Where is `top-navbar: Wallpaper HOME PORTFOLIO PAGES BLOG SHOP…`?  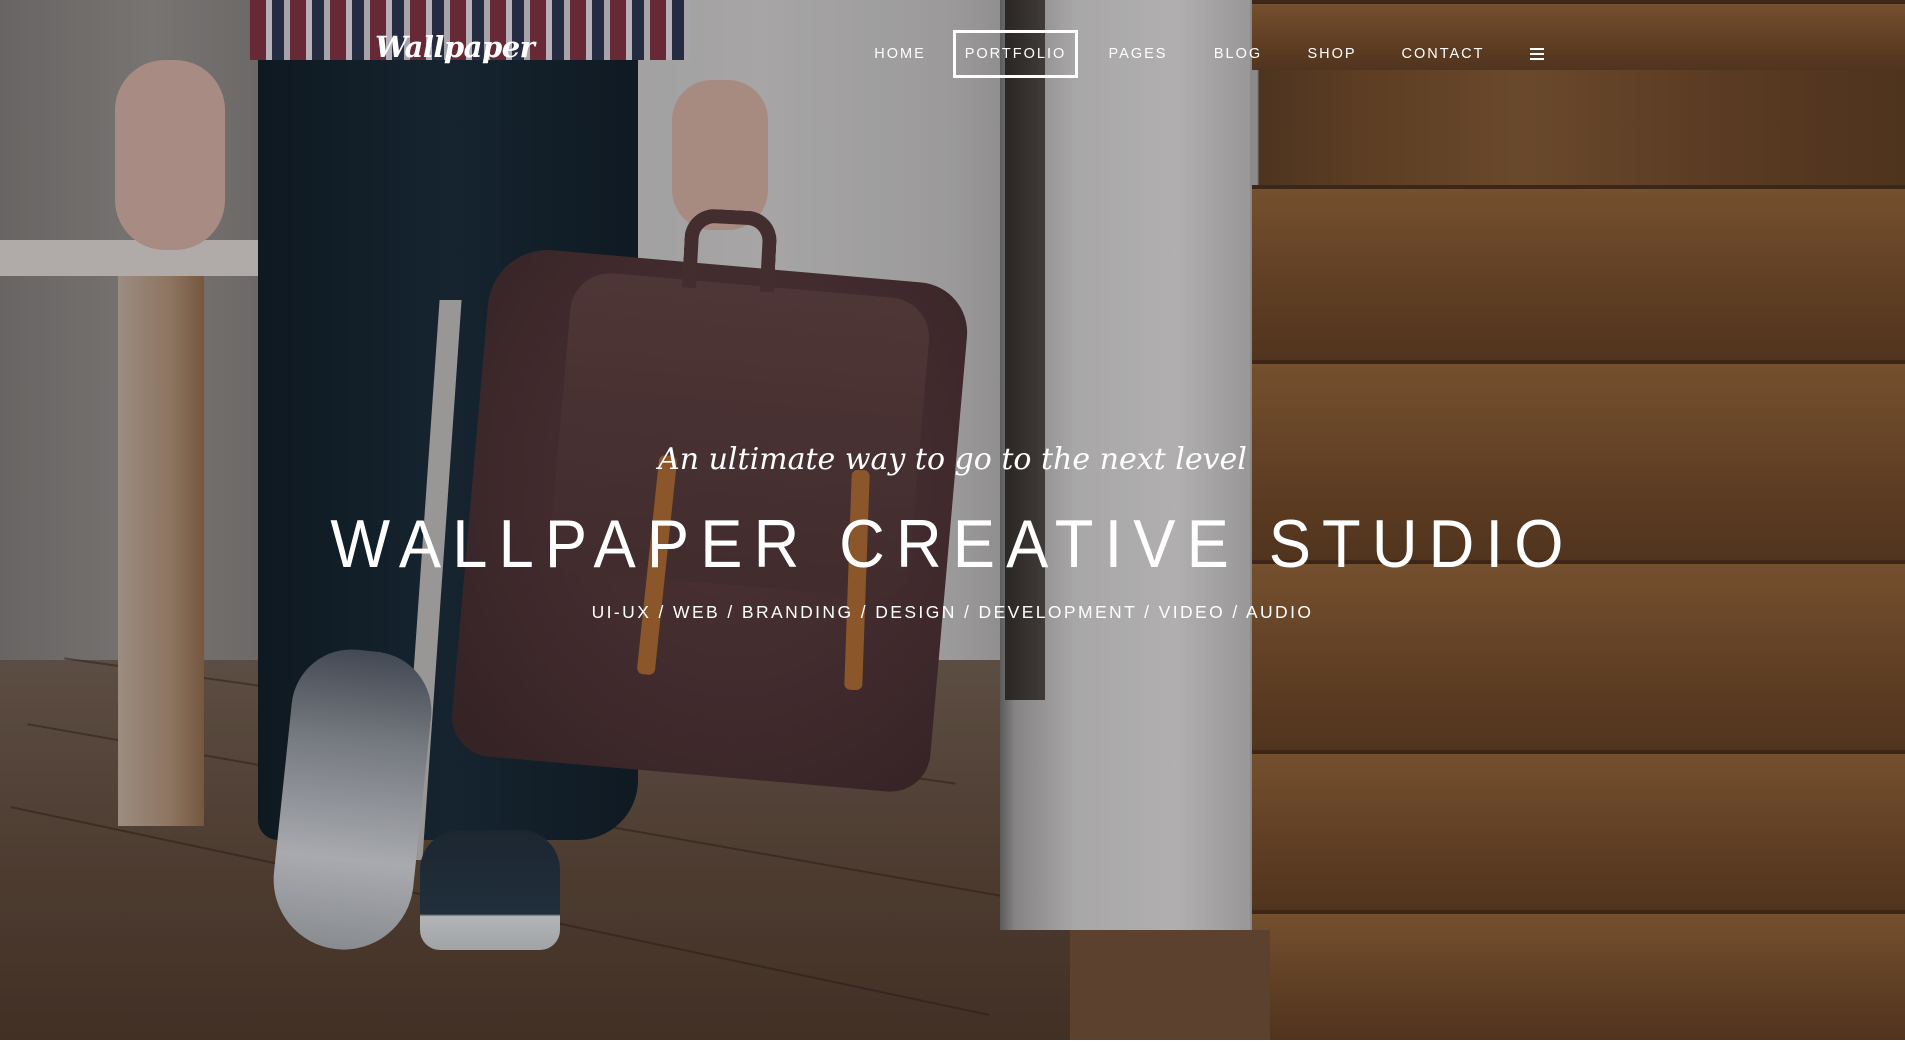 top-navbar: Wallpaper HOME PORTFOLIO PAGES BLOG SHOP… is located at coordinates (952, 55).